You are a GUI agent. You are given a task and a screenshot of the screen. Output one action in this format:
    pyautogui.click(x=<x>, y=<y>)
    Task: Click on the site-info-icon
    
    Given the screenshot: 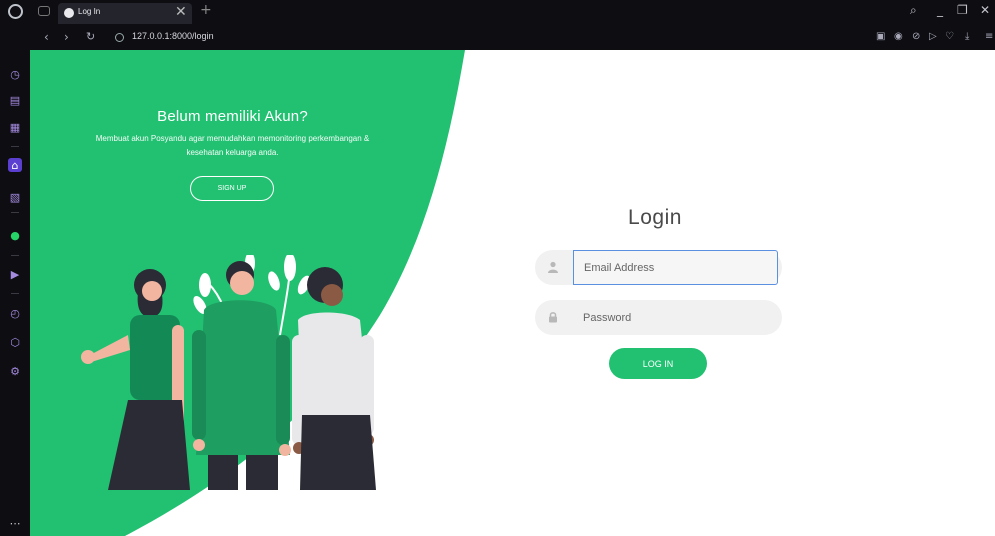 What is the action you would take?
    pyautogui.click(x=119, y=37)
    